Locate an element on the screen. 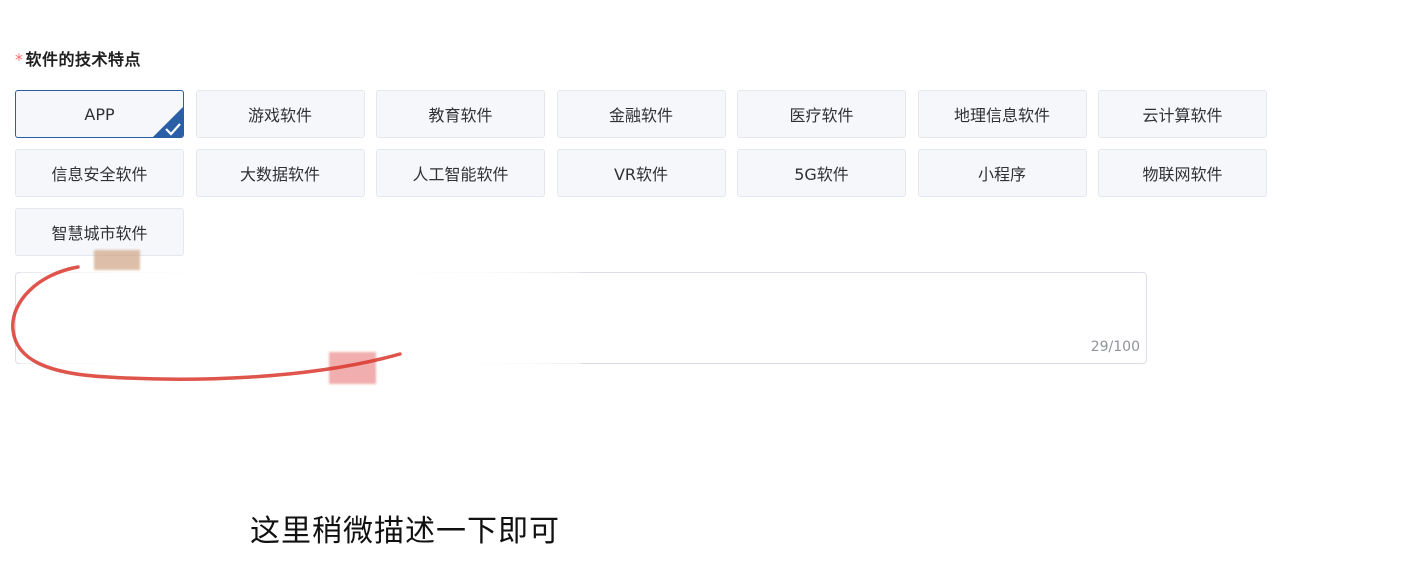 This screenshot has width=1423, height=588. description-textarea is located at coordinates (581, 318).